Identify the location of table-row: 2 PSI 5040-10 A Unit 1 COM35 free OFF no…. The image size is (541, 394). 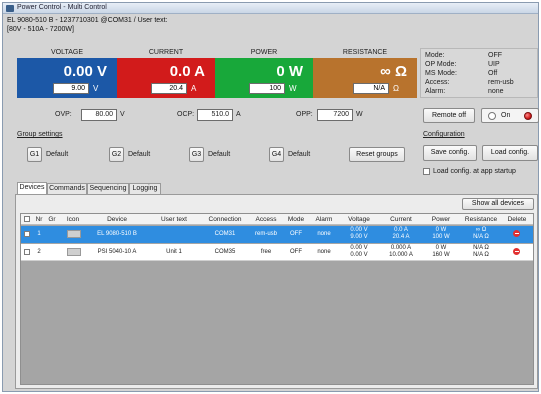
(277, 252).